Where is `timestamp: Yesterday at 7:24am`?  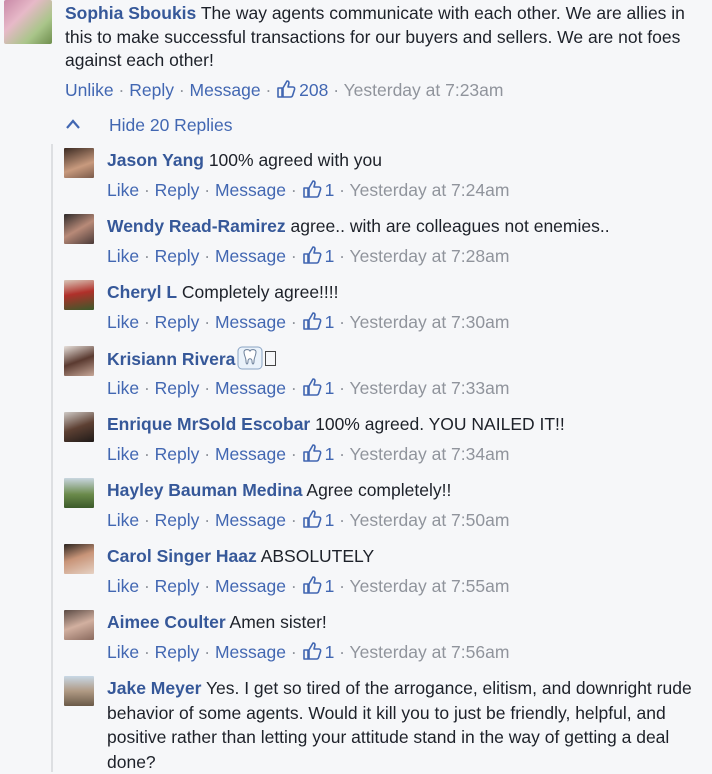
timestamp: Yesterday at 7:24am is located at coordinates (430, 190).